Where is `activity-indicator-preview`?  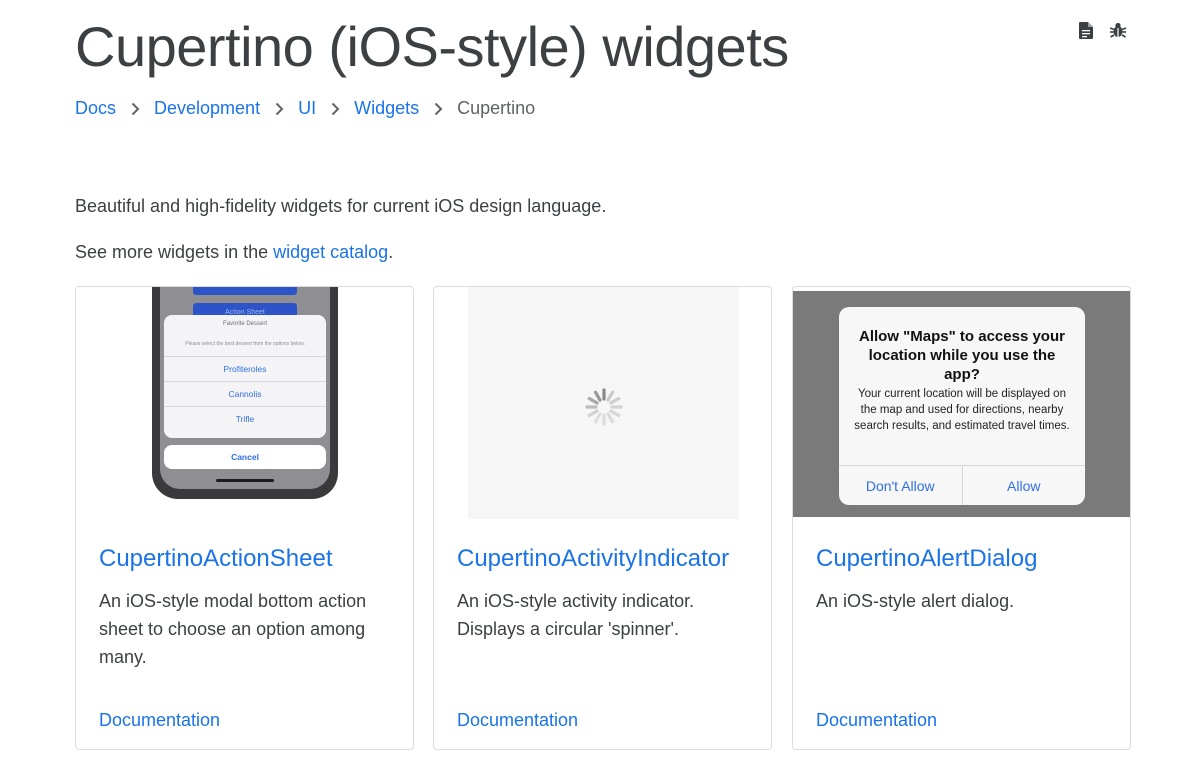 activity-indicator-preview is located at coordinates (602, 403).